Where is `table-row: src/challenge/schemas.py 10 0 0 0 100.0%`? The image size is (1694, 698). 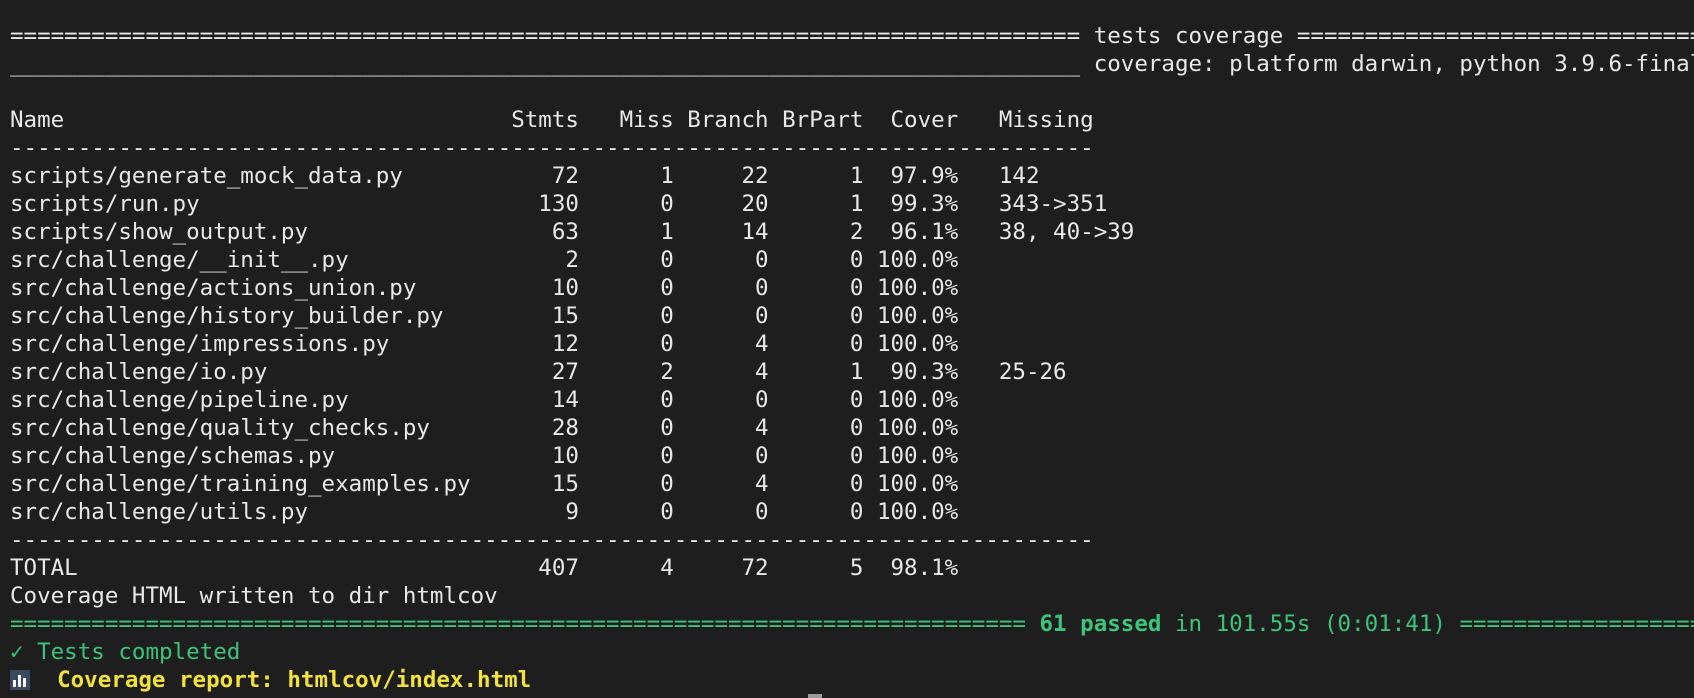 table-row: src/challenge/schemas.py 10 0 0 0 100.0% is located at coordinates (484, 456).